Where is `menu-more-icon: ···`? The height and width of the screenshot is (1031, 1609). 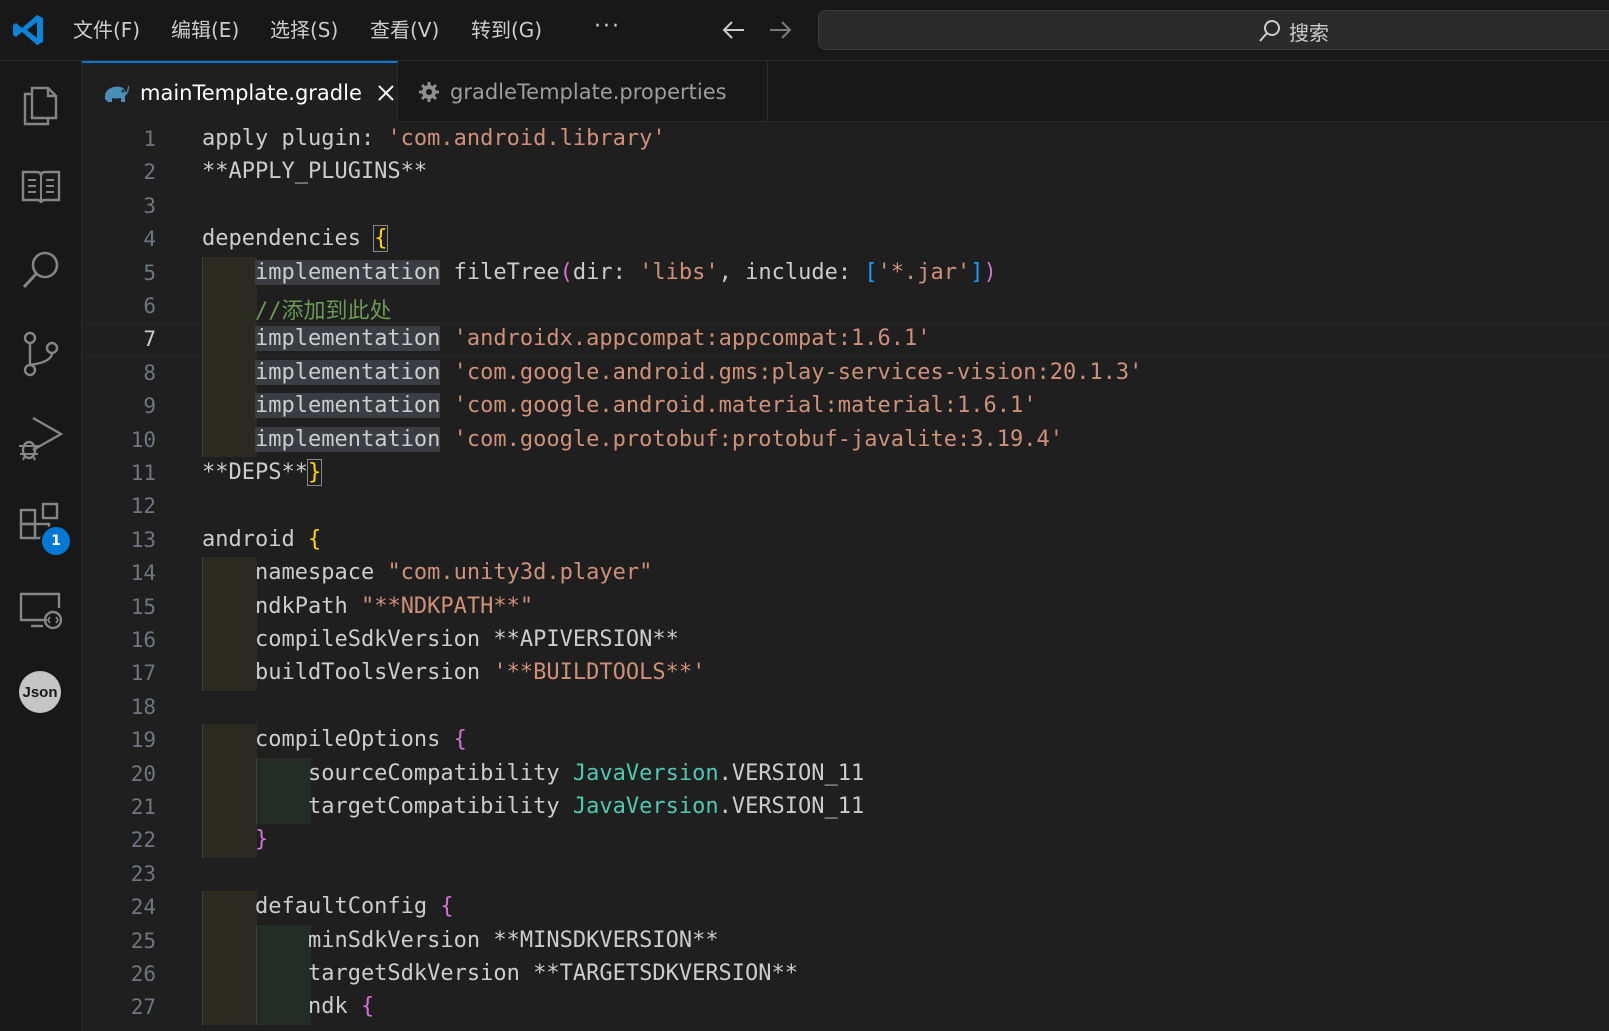
menu-more-icon: ··· is located at coordinates (607, 26).